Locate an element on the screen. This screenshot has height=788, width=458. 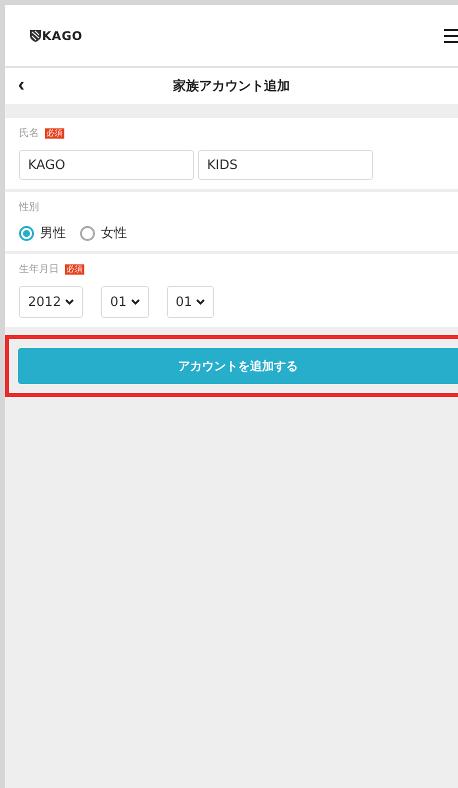
logo: KAGO is located at coordinates (56, 35).